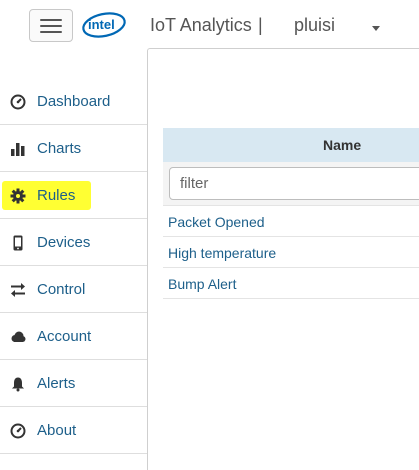  Describe the element at coordinates (51, 25) in the screenshot. I see `hamburger-menu-button` at that location.